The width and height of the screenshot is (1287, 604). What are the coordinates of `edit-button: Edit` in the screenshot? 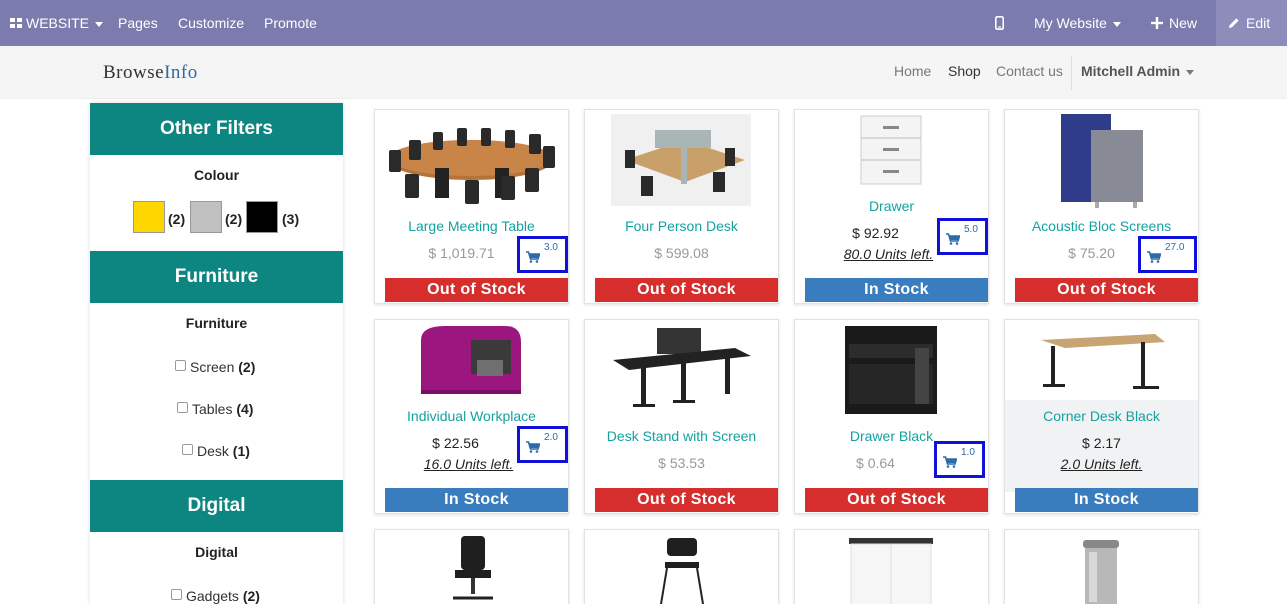 It's located at (1251, 23).